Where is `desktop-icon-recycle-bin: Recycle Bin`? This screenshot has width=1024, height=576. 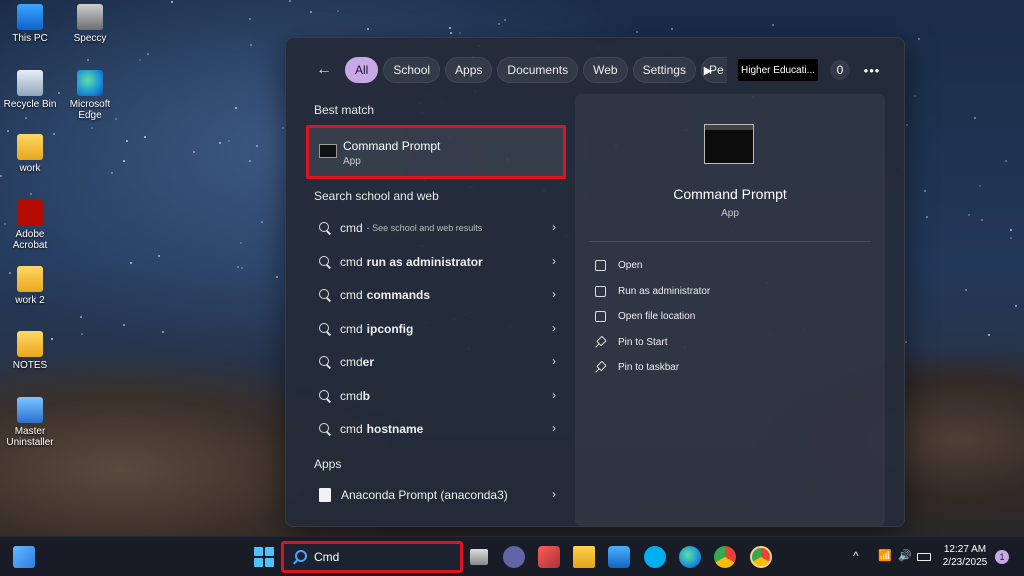
desktop-icon-recycle-bin: Recycle Bin is located at coordinates (30, 90).